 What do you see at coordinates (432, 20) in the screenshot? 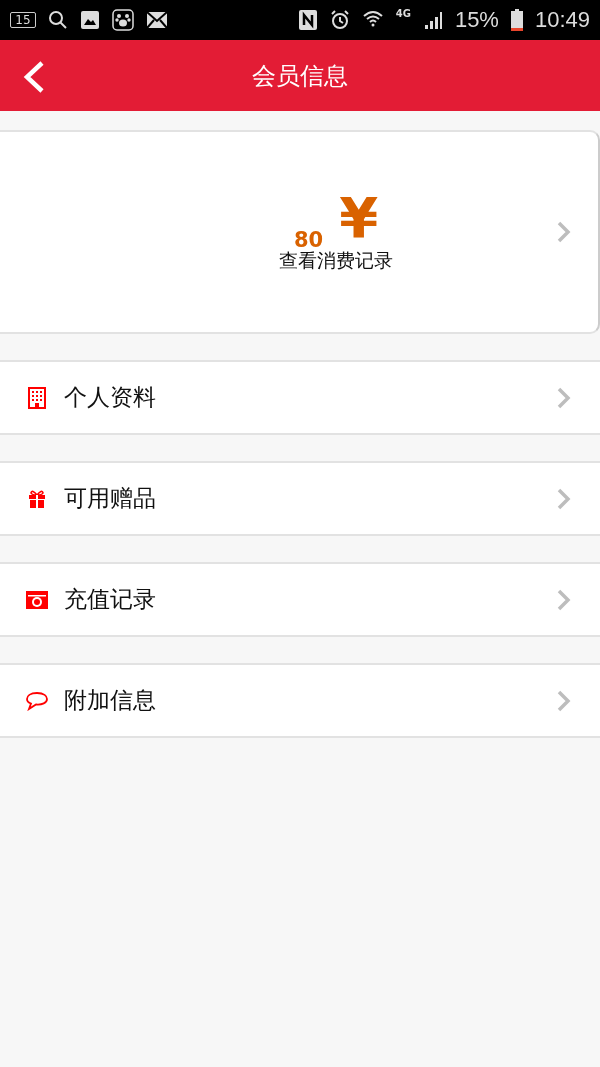
I see `signal-icon` at bounding box center [432, 20].